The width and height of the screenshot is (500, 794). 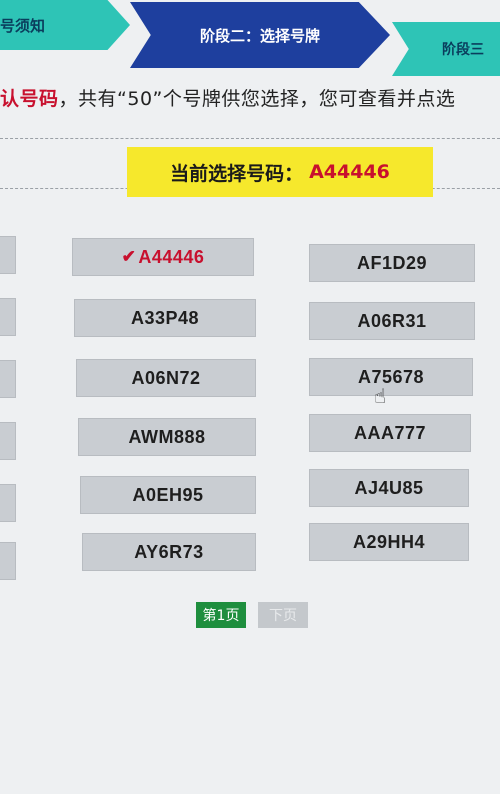 I want to click on plate-option: A75678, so click(x=391, y=377).